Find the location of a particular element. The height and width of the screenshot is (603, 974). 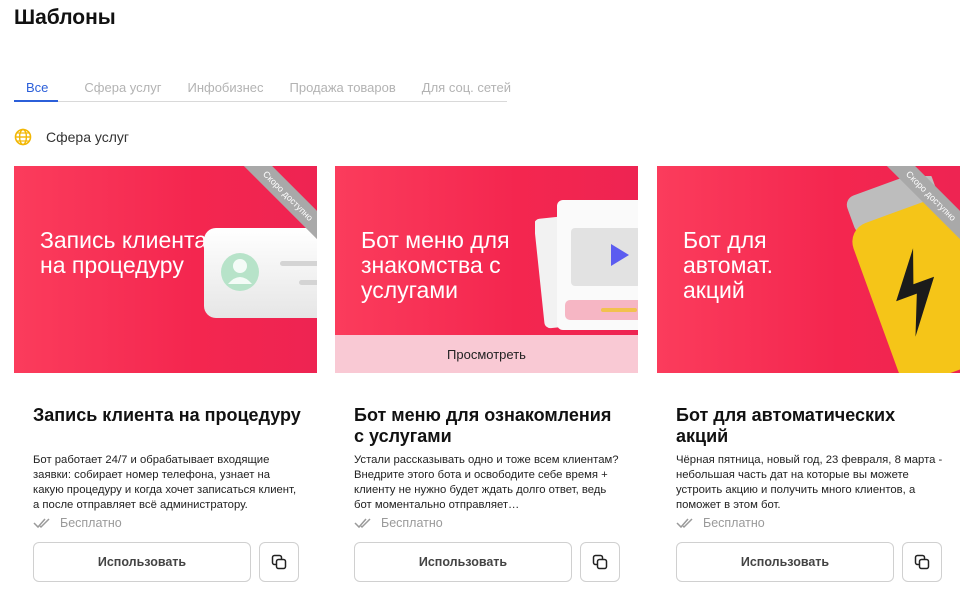

tab-infobusiness: Инфобизнес is located at coordinates (225, 87).